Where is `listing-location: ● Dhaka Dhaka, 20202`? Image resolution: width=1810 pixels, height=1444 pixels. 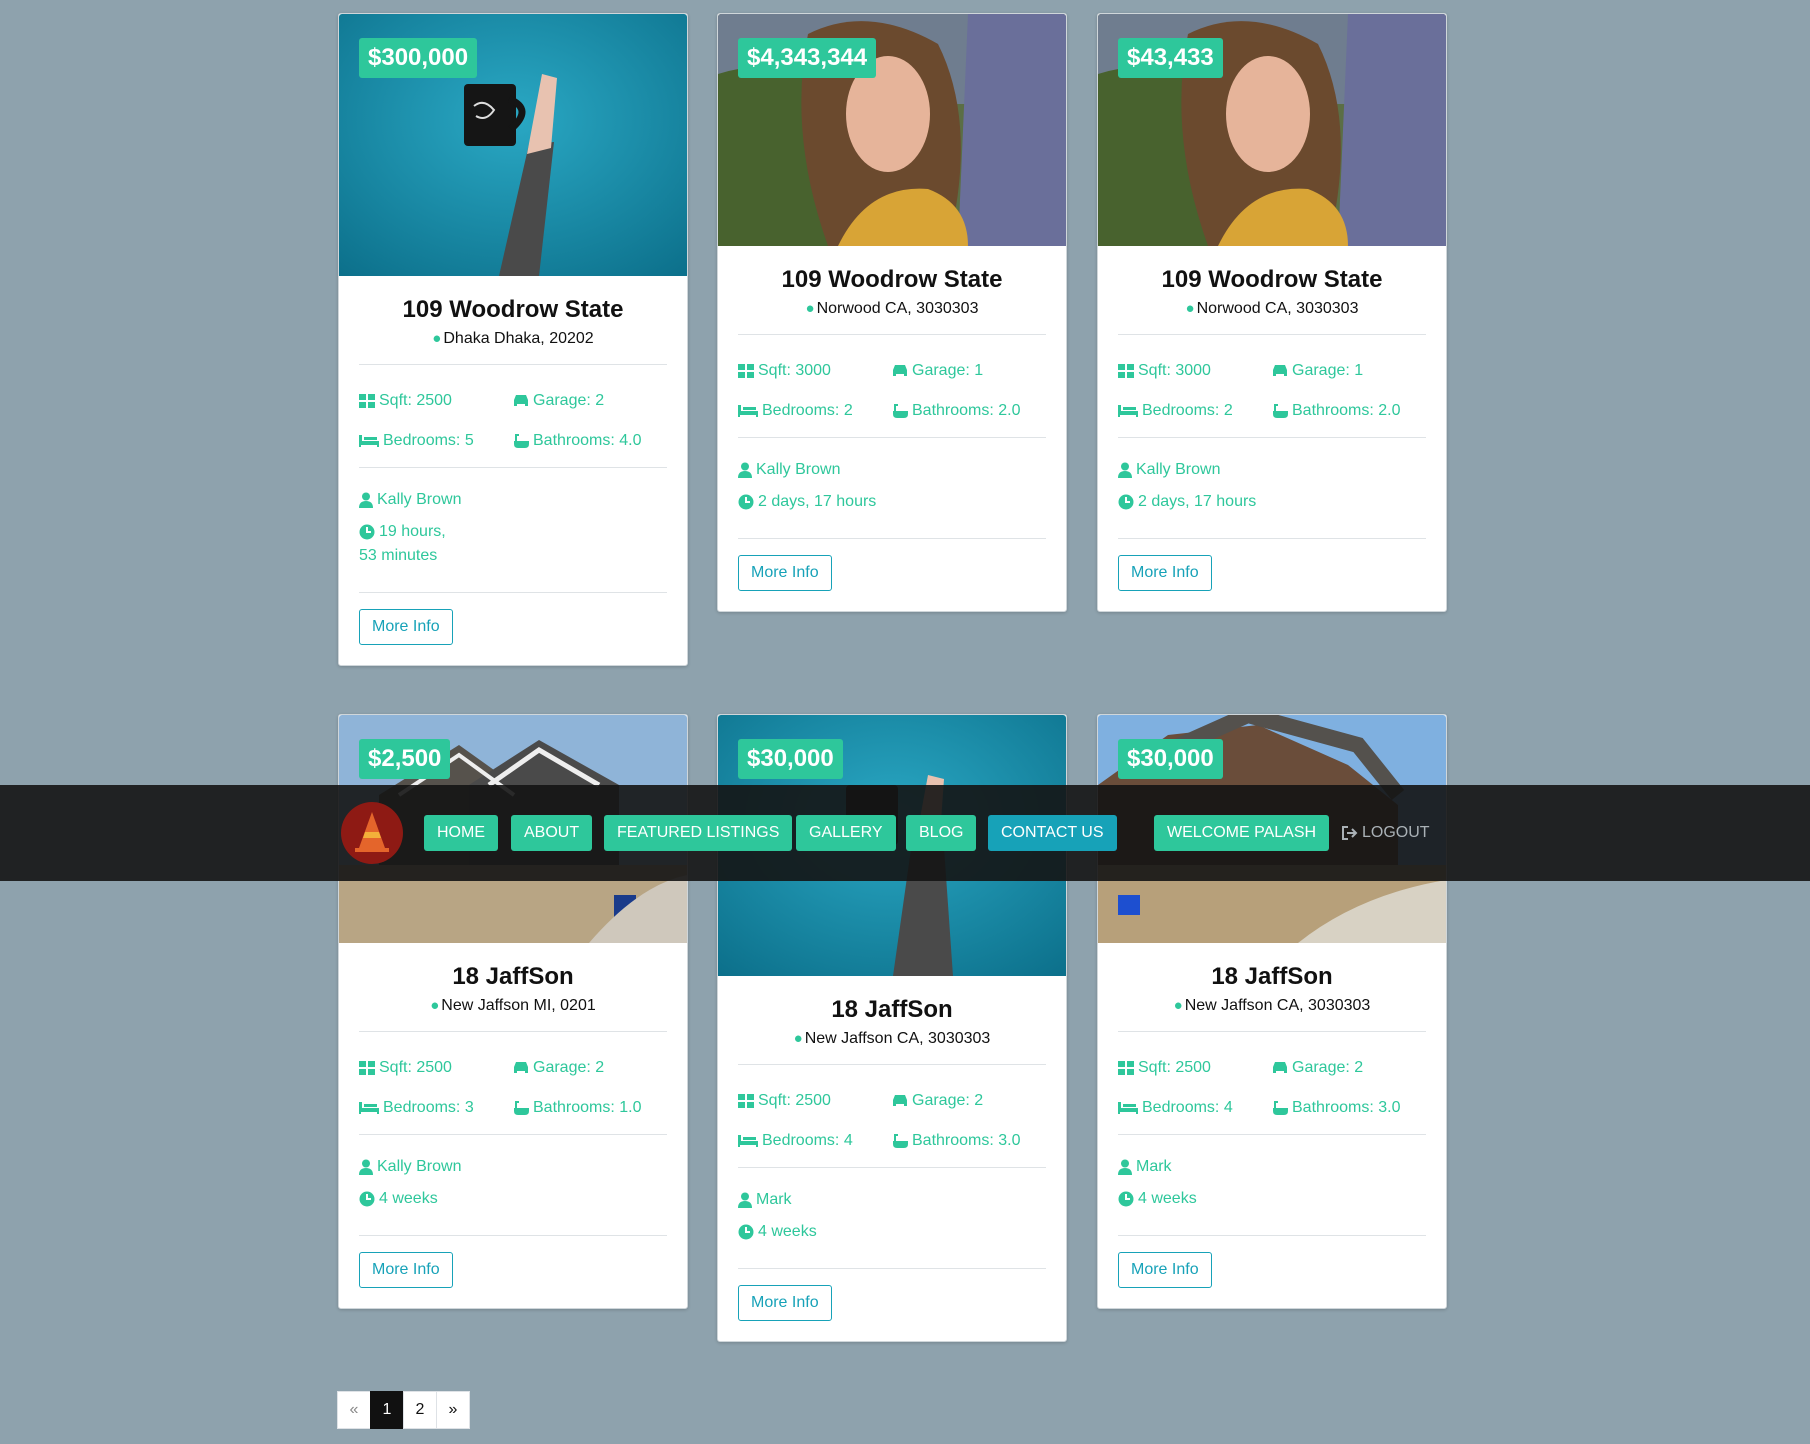 listing-location: ● Dhaka Dhaka, 20202 is located at coordinates (513, 339).